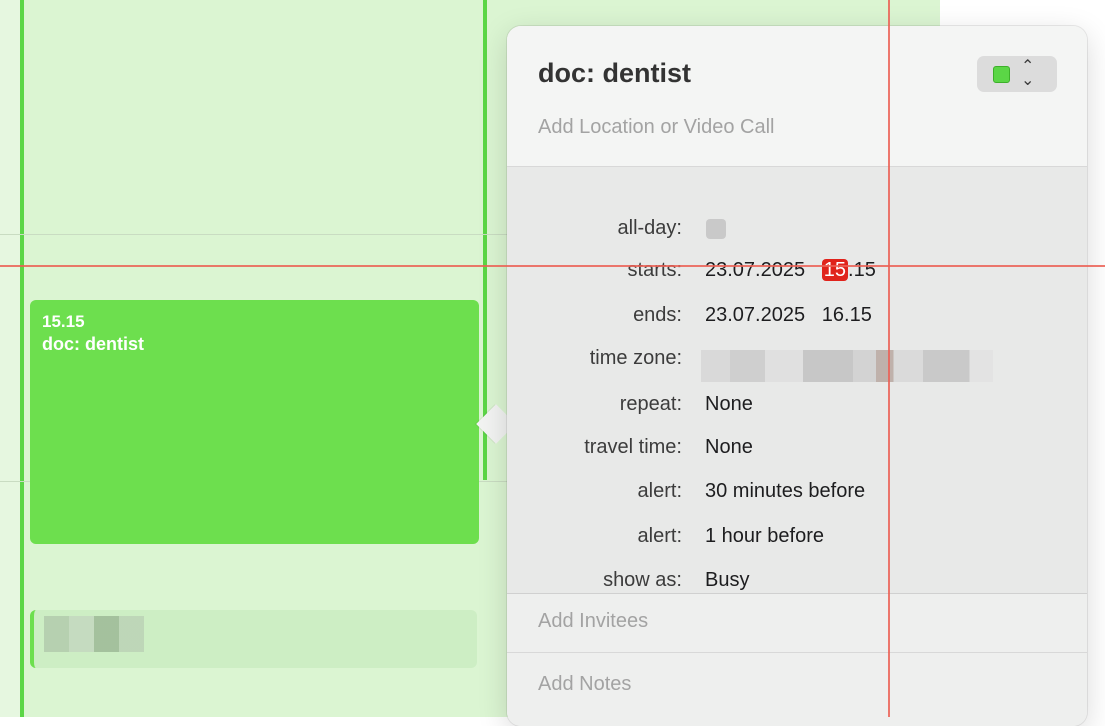  What do you see at coordinates (797, 232) in the screenshot?
I see `all-day-row: all-day:` at bounding box center [797, 232].